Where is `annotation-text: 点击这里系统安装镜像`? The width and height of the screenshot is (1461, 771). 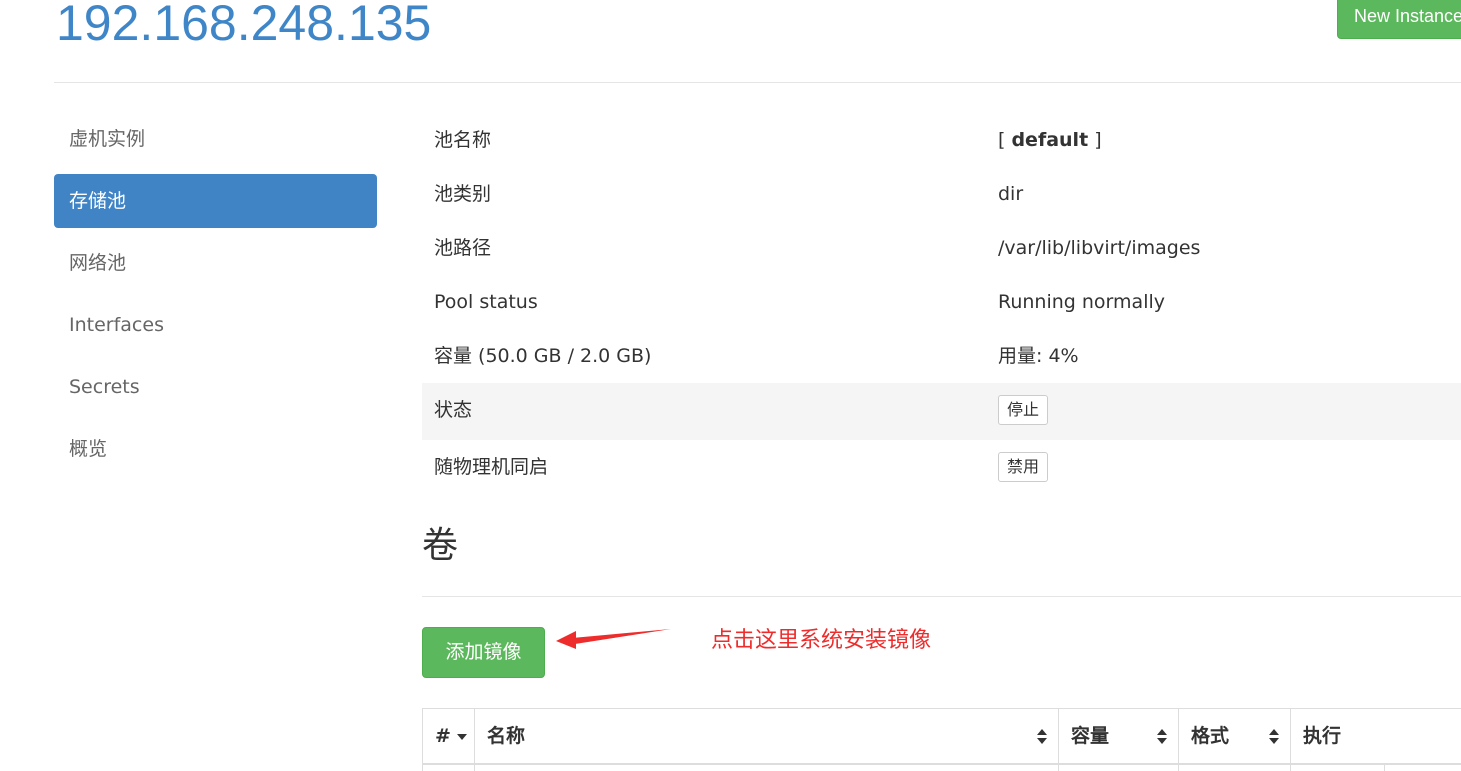 annotation-text: 点击这里系统安装镜像 is located at coordinates (821, 640).